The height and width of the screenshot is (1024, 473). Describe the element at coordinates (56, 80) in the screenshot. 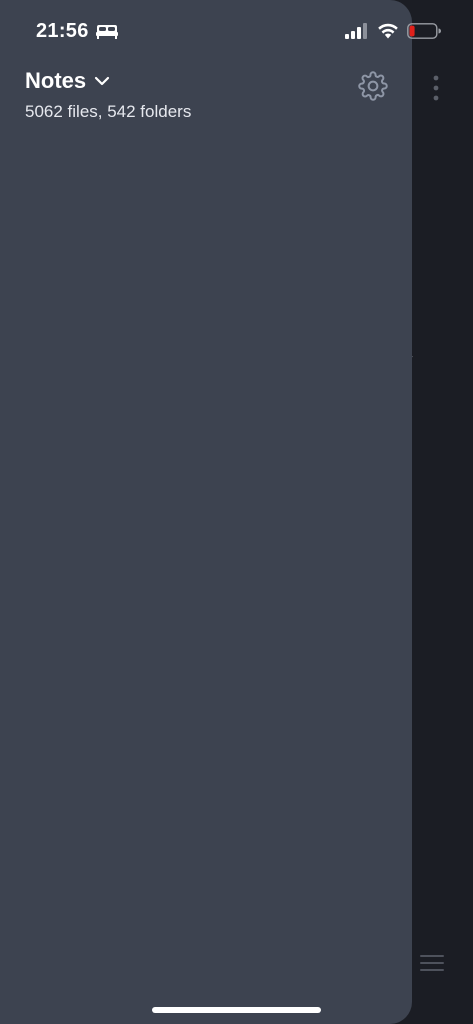

I see `vault-name: Notes` at that location.